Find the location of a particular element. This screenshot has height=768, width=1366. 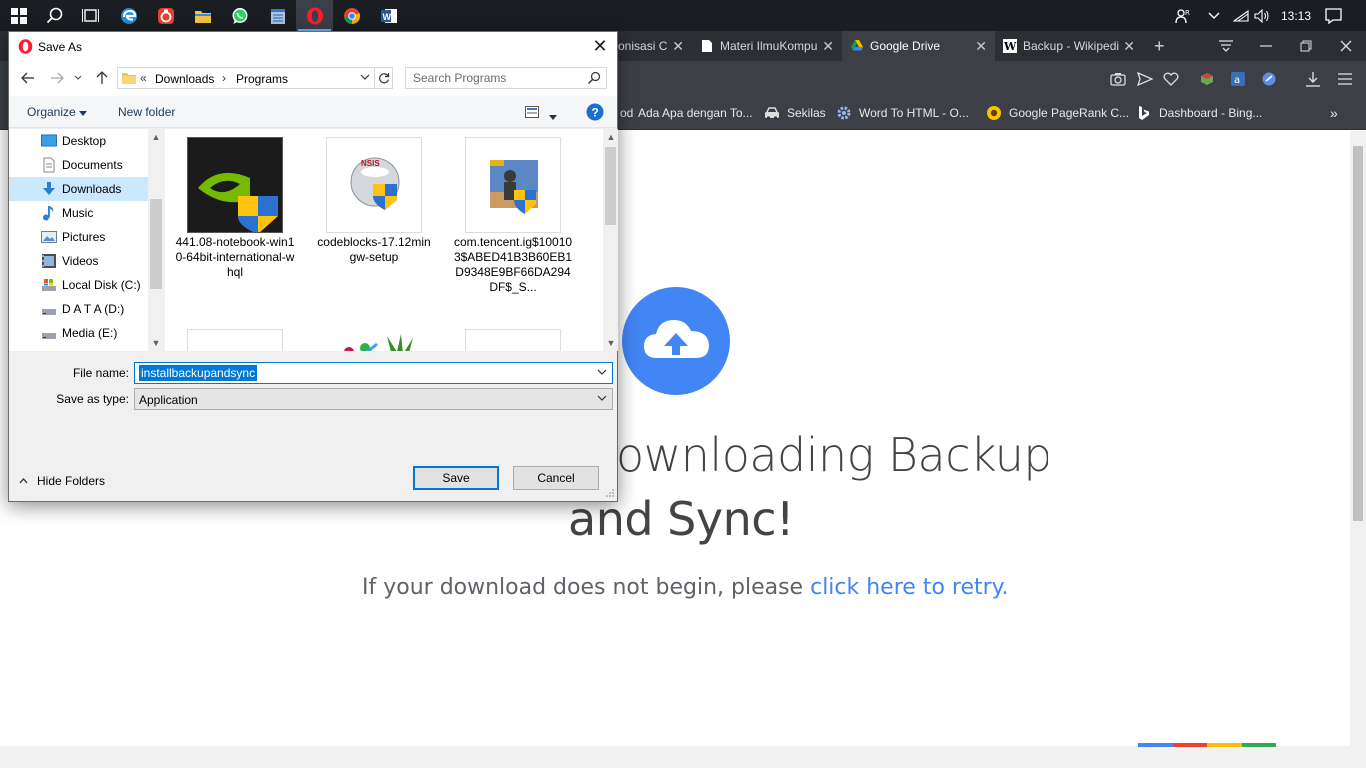

people-icon: R is located at coordinates (1183, 15).